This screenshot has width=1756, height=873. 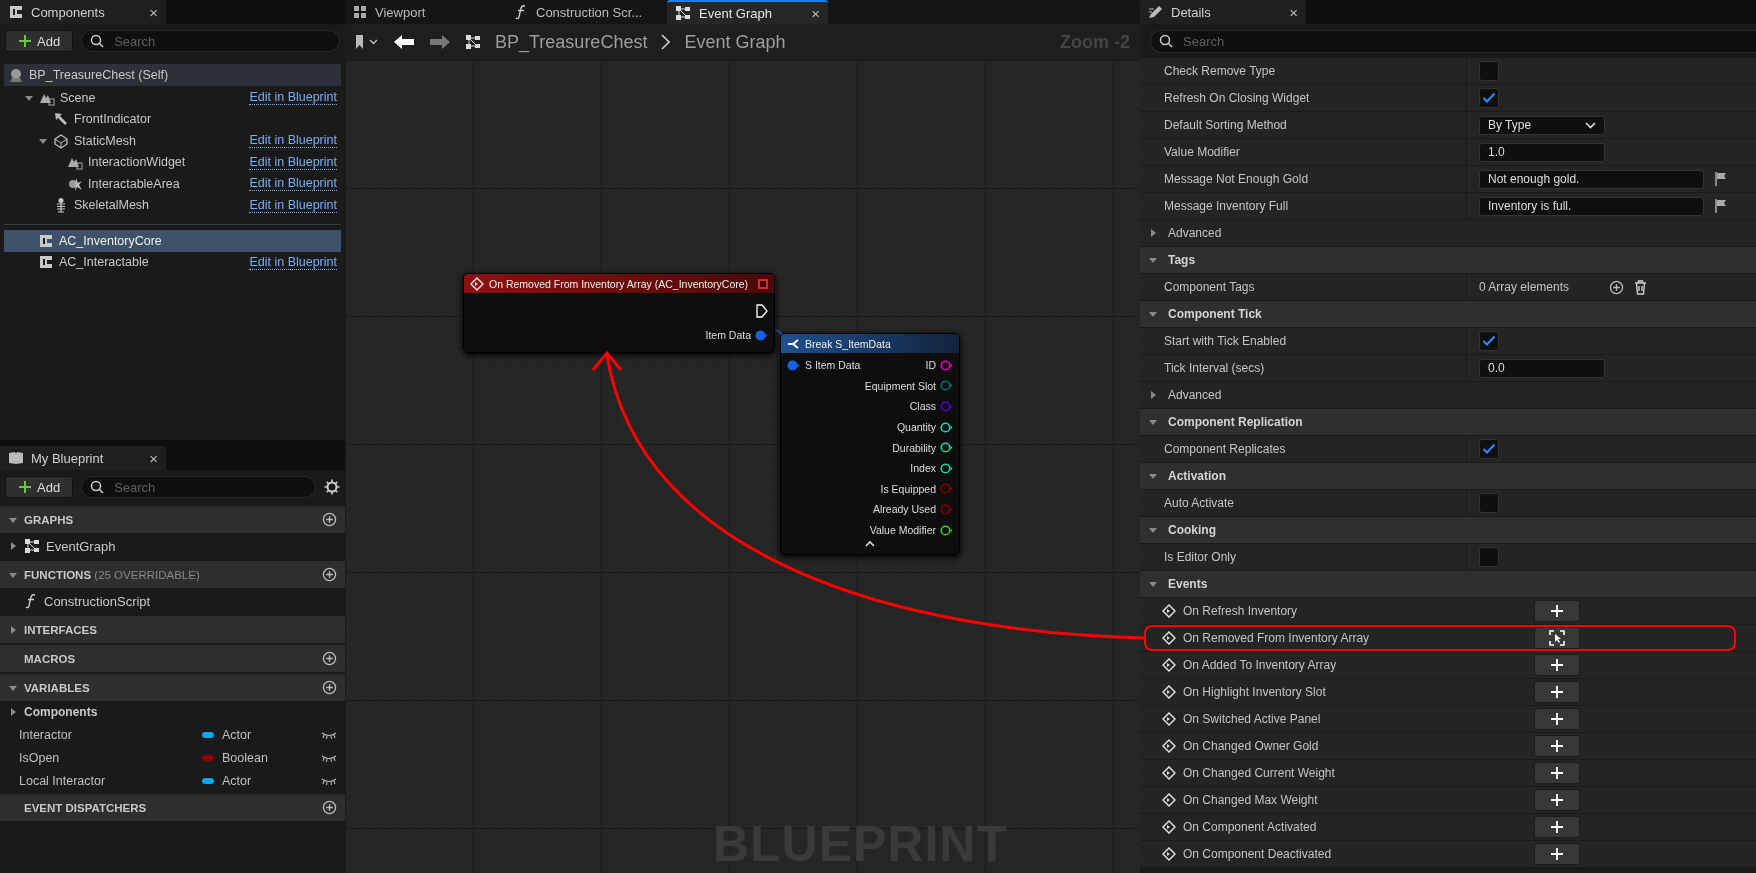 What do you see at coordinates (619, 283) in the screenshot?
I see `node-header: On Removed From Inventory Array (AC_InventoryCore)` at bounding box center [619, 283].